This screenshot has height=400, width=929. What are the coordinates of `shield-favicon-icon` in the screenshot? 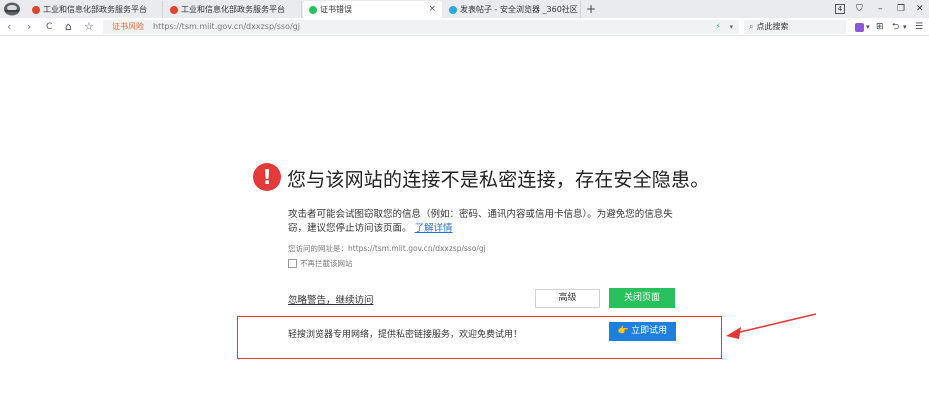 It's located at (313, 9).